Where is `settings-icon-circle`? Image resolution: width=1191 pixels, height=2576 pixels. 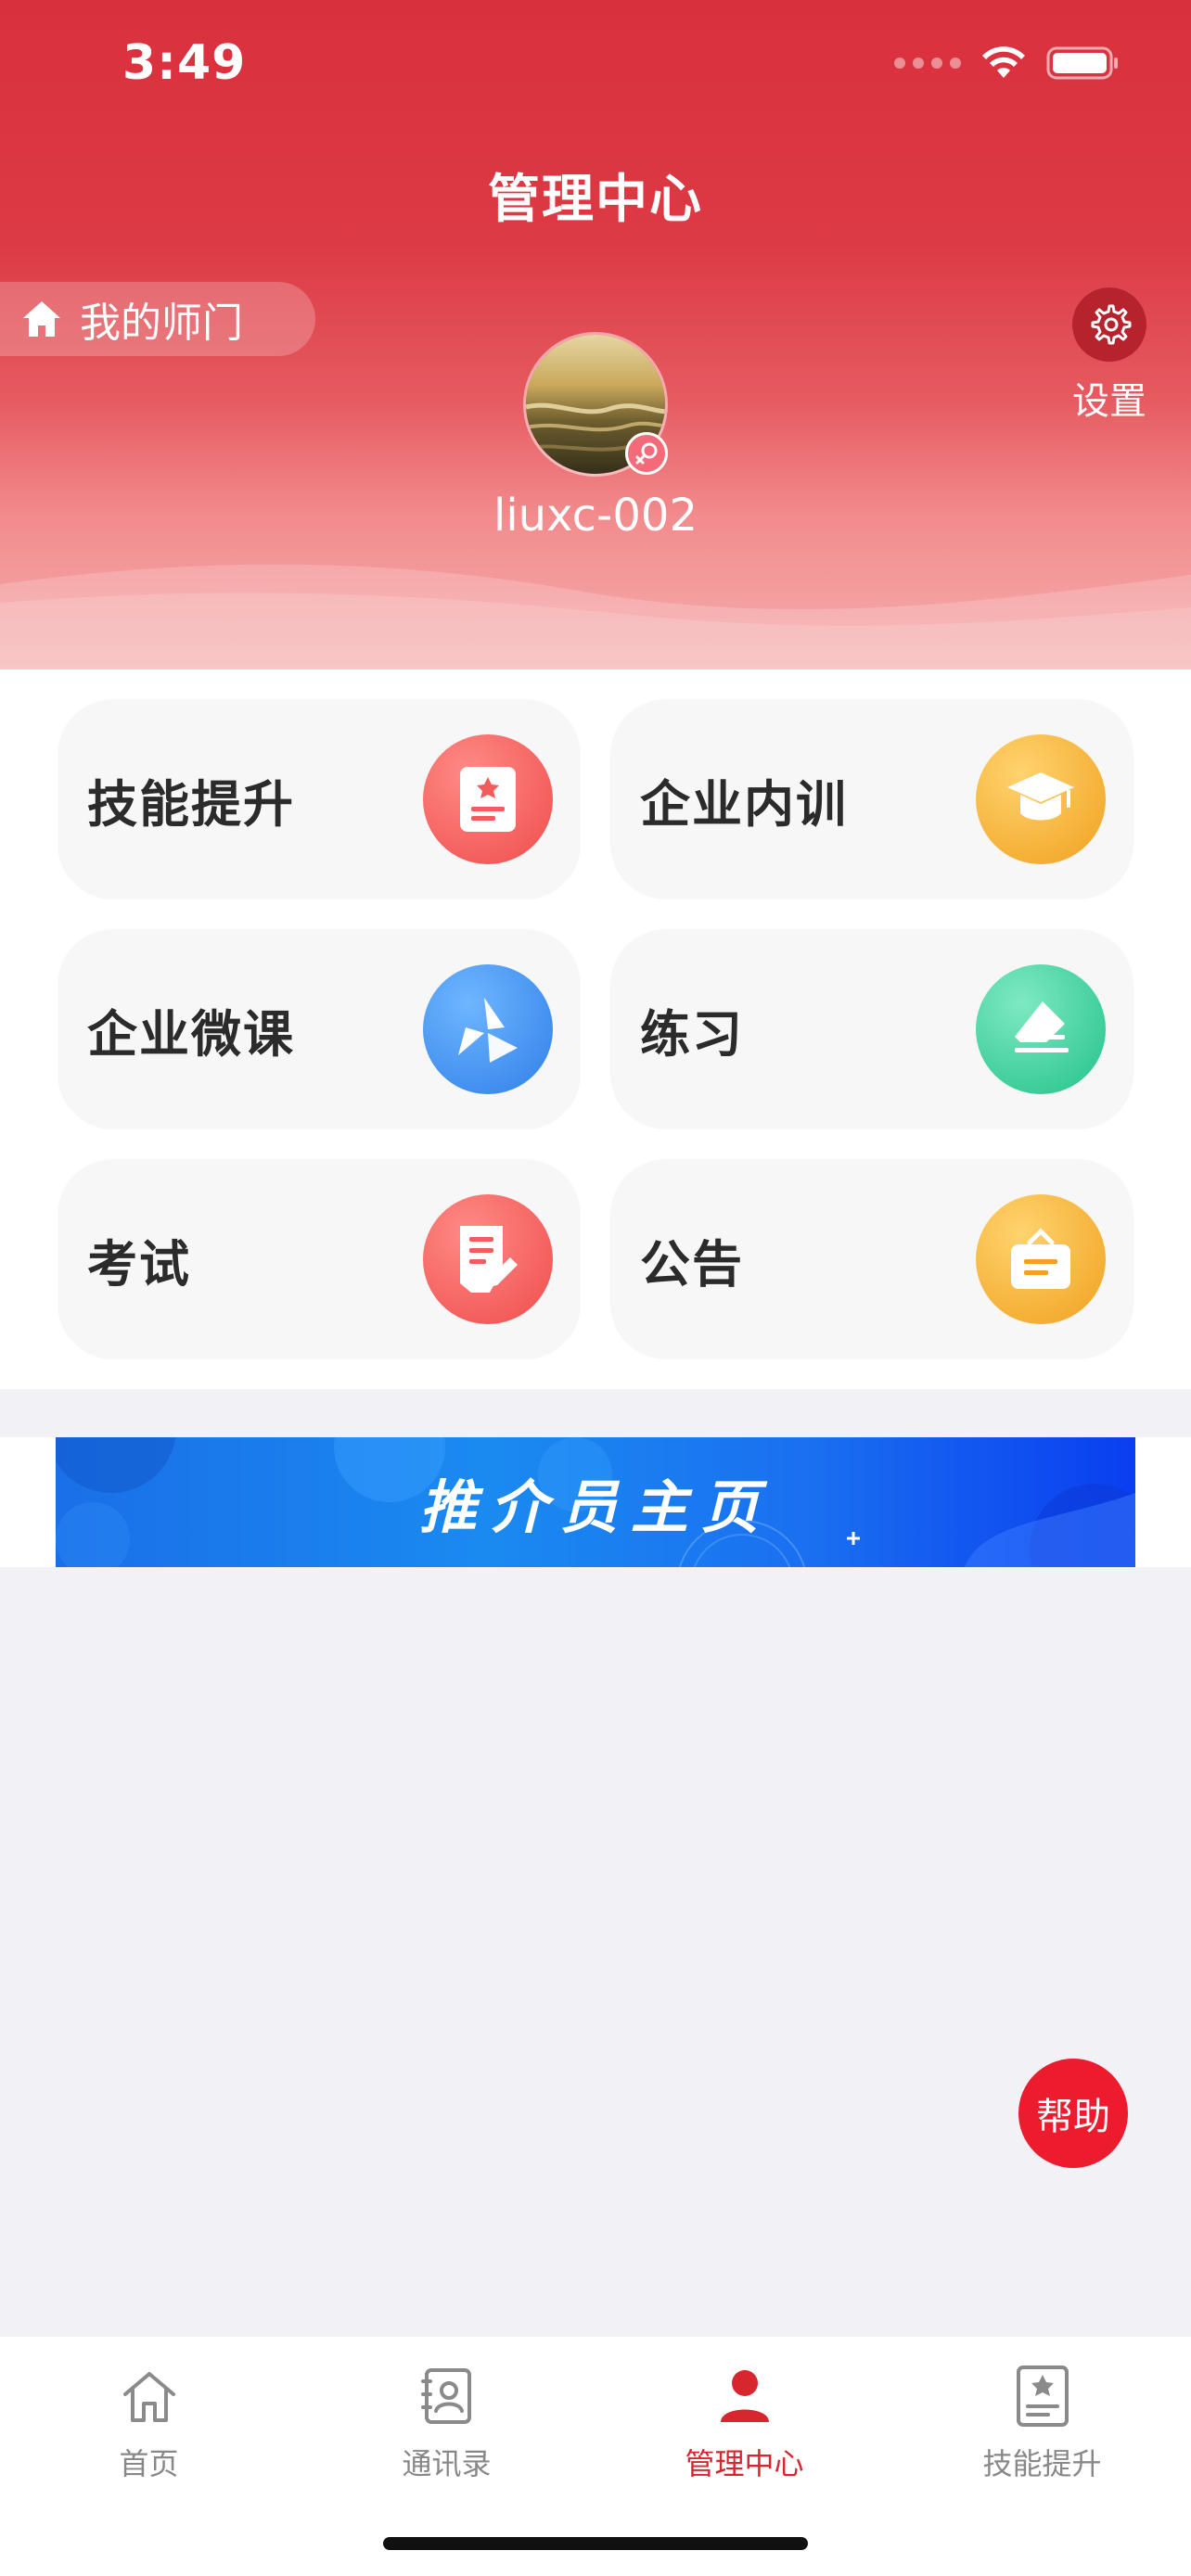 settings-icon-circle is located at coordinates (1109, 324).